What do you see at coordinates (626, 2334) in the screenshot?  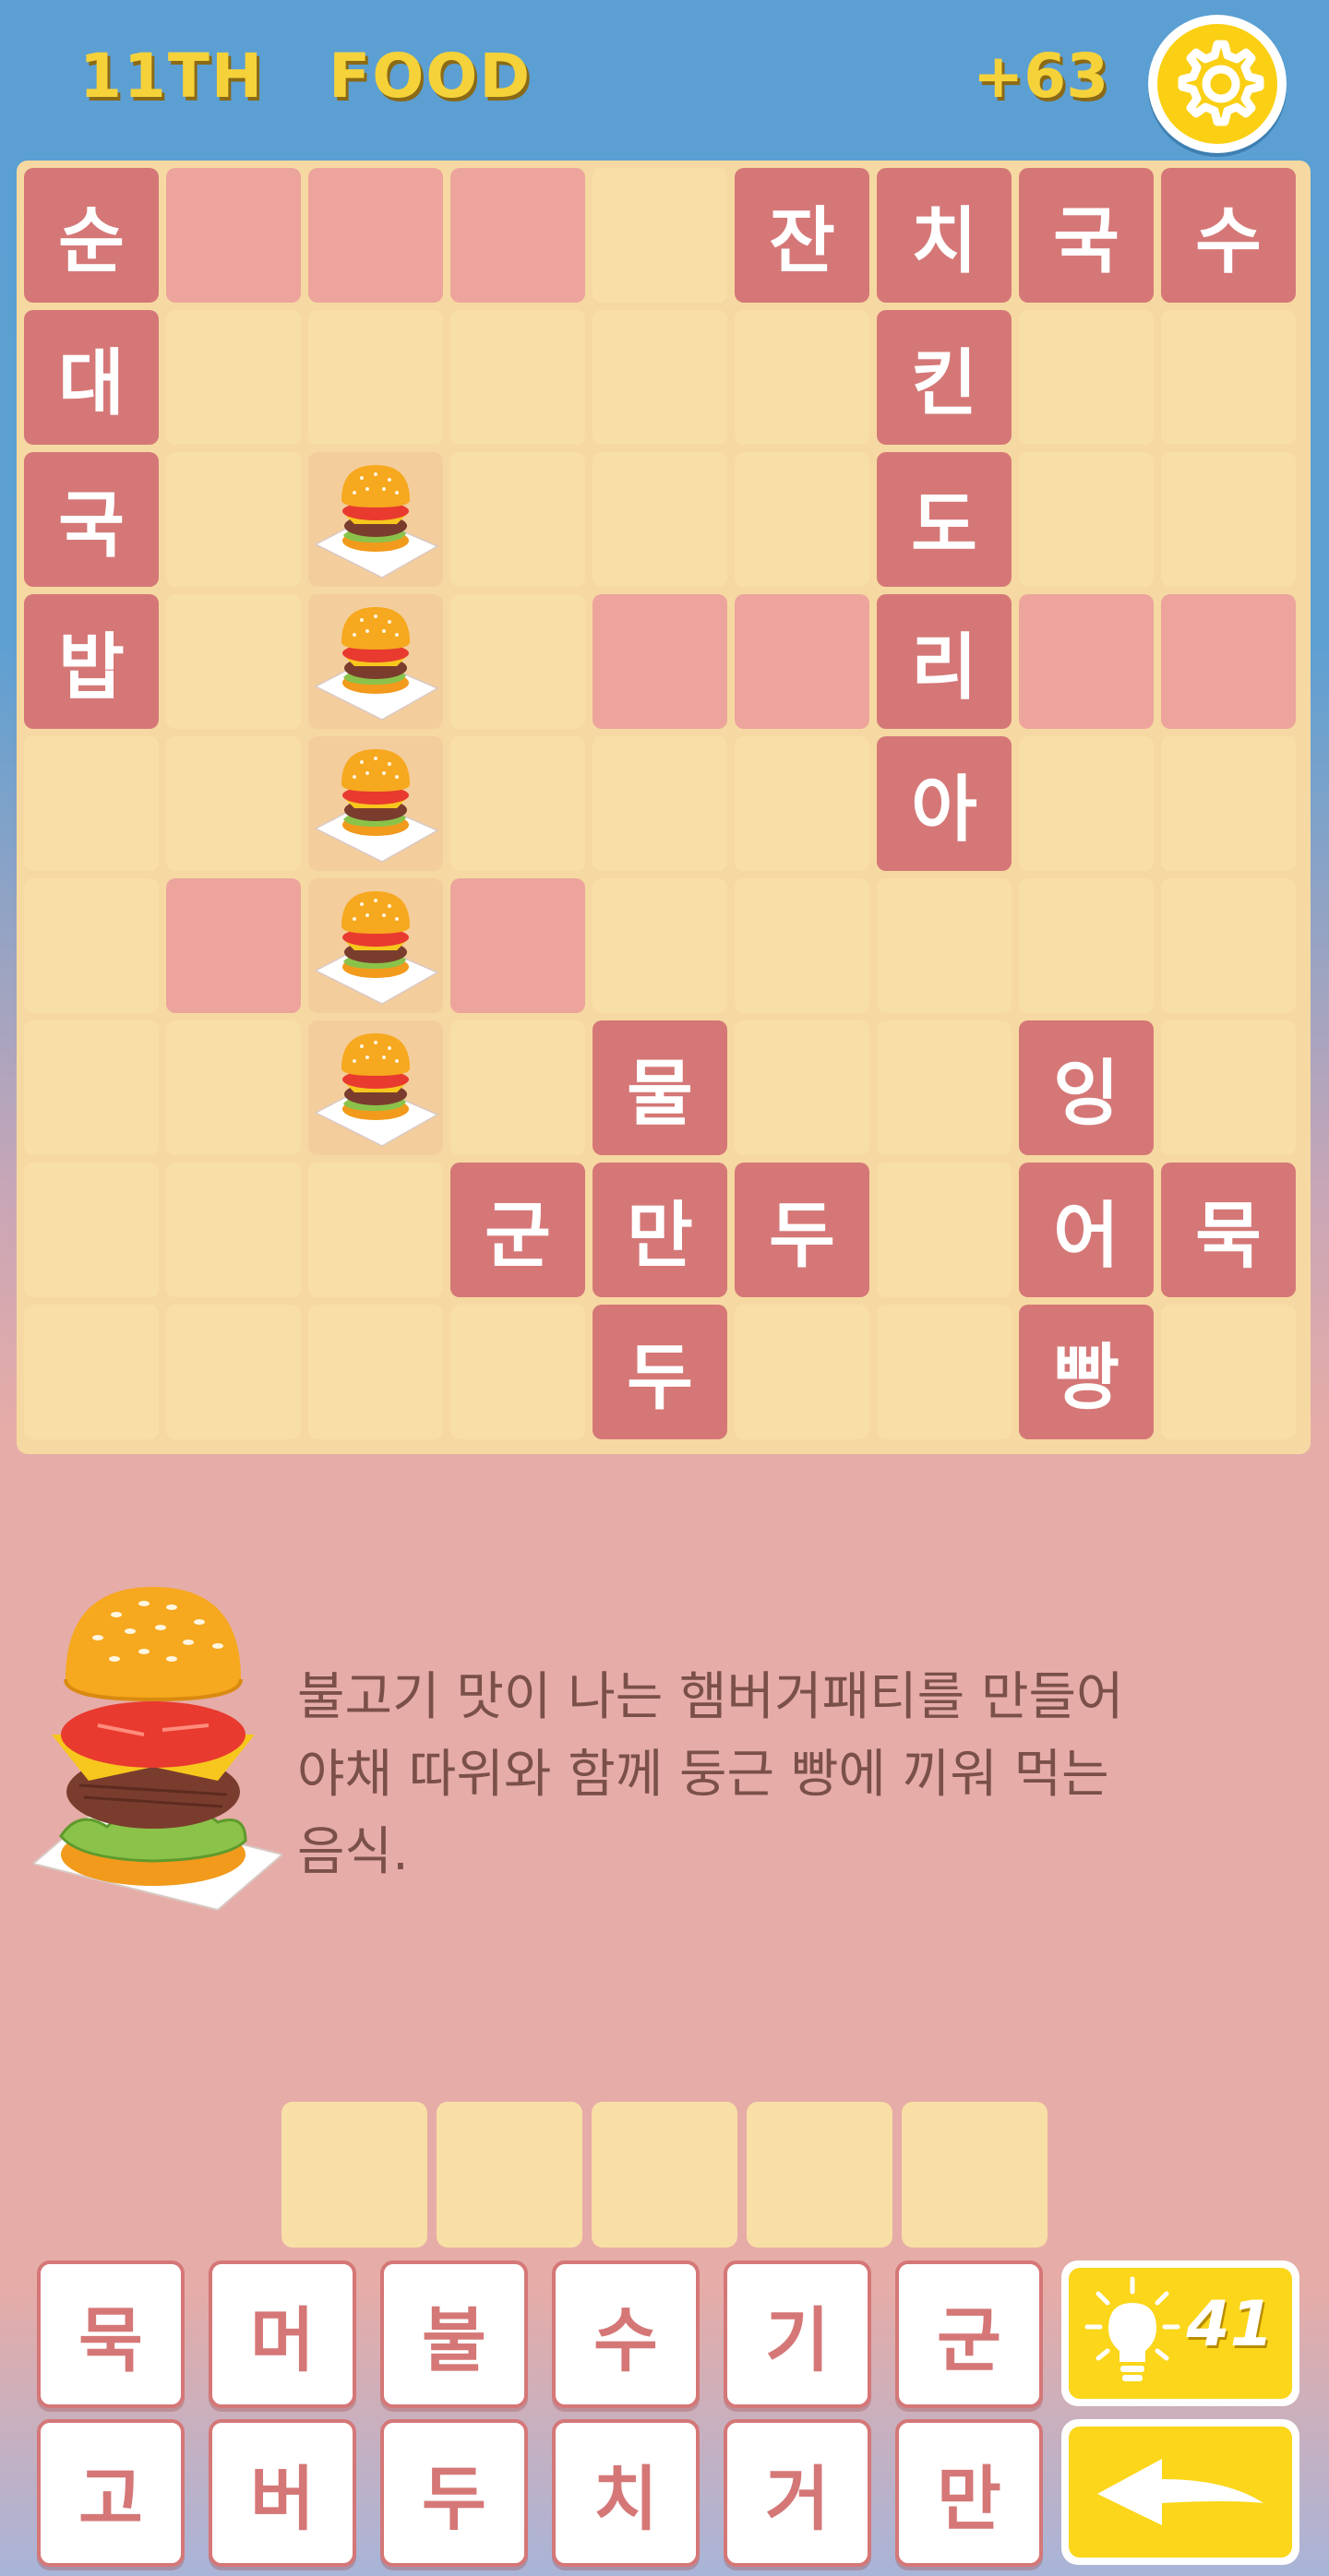 I see `letter-key: 수` at bounding box center [626, 2334].